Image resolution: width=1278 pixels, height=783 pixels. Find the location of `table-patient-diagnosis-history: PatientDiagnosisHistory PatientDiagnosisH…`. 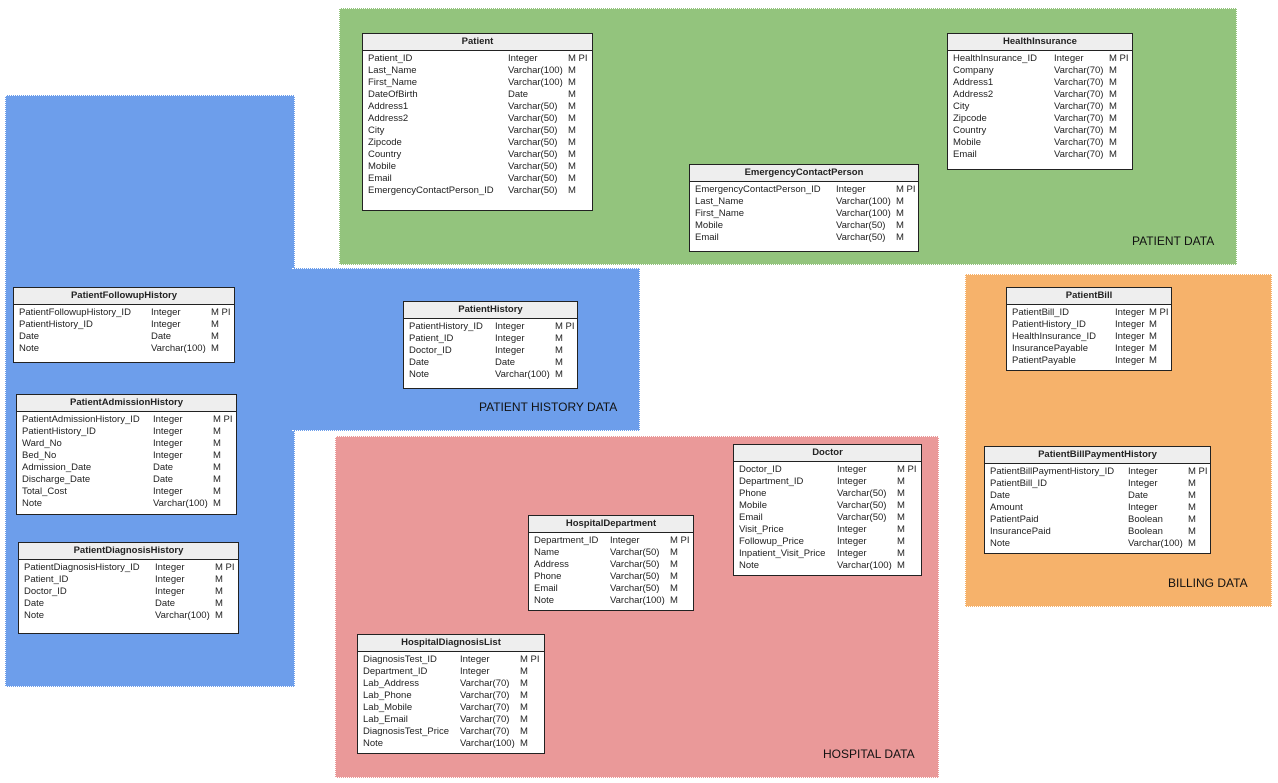

table-patient-diagnosis-history: PatientDiagnosisHistory PatientDiagnosisH… is located at coordinates (128, 588).